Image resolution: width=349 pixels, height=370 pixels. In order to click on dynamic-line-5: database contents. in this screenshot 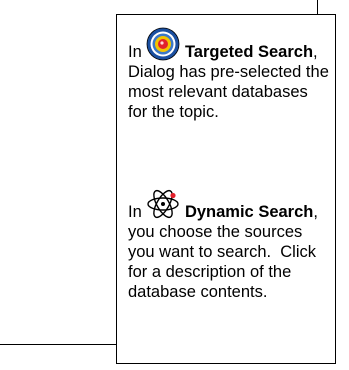, I will do `click(198, 292)`.